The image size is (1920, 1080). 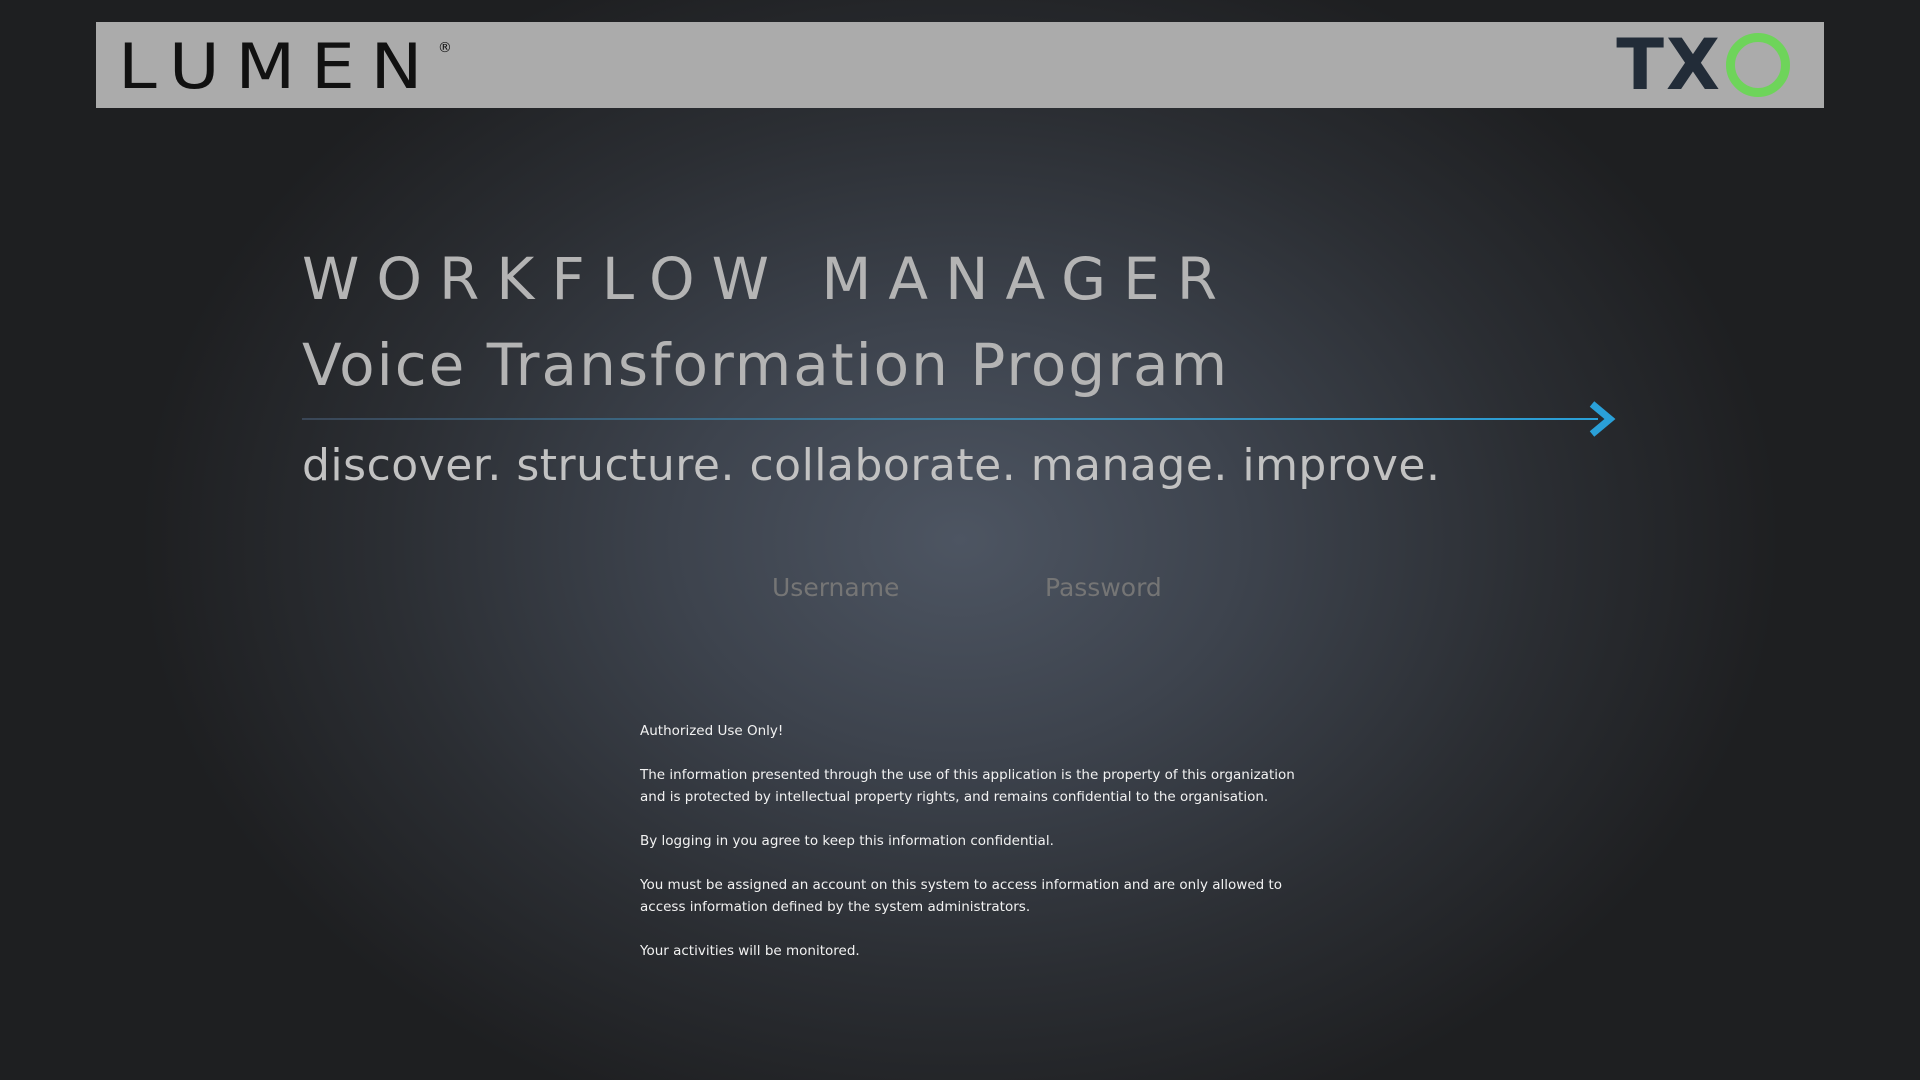 What do you see at coordinates (712, 731) in the screenshot?
I see `notice-heading: Authorized Use Only!` at bounding box center [712, 731].